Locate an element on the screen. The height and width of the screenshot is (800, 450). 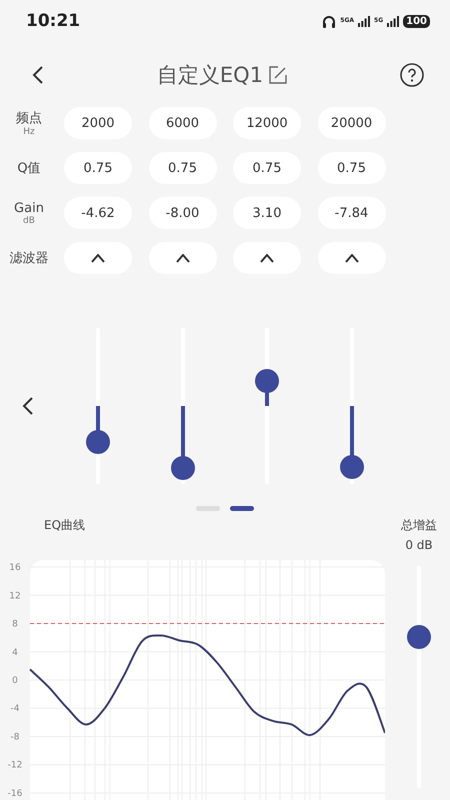
axis-label: -8 is located at coordinates (15, 737).